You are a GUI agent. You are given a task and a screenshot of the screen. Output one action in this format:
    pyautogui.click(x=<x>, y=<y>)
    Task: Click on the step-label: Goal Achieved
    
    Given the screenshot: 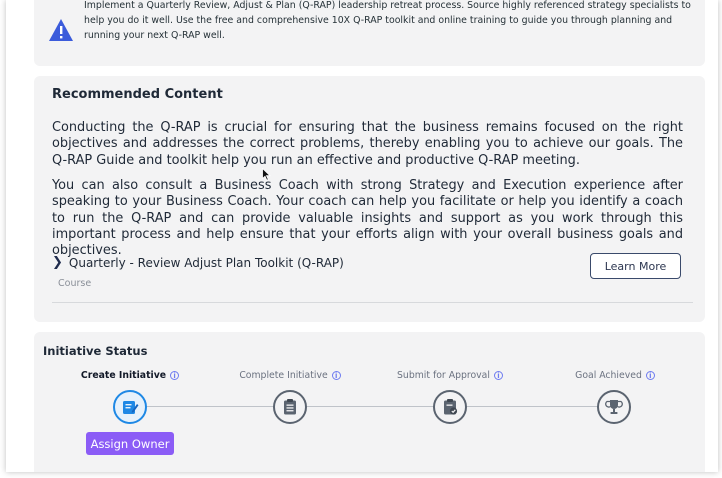 What is the action you would take?
    pyautogui.click(x=608, y=375)
    